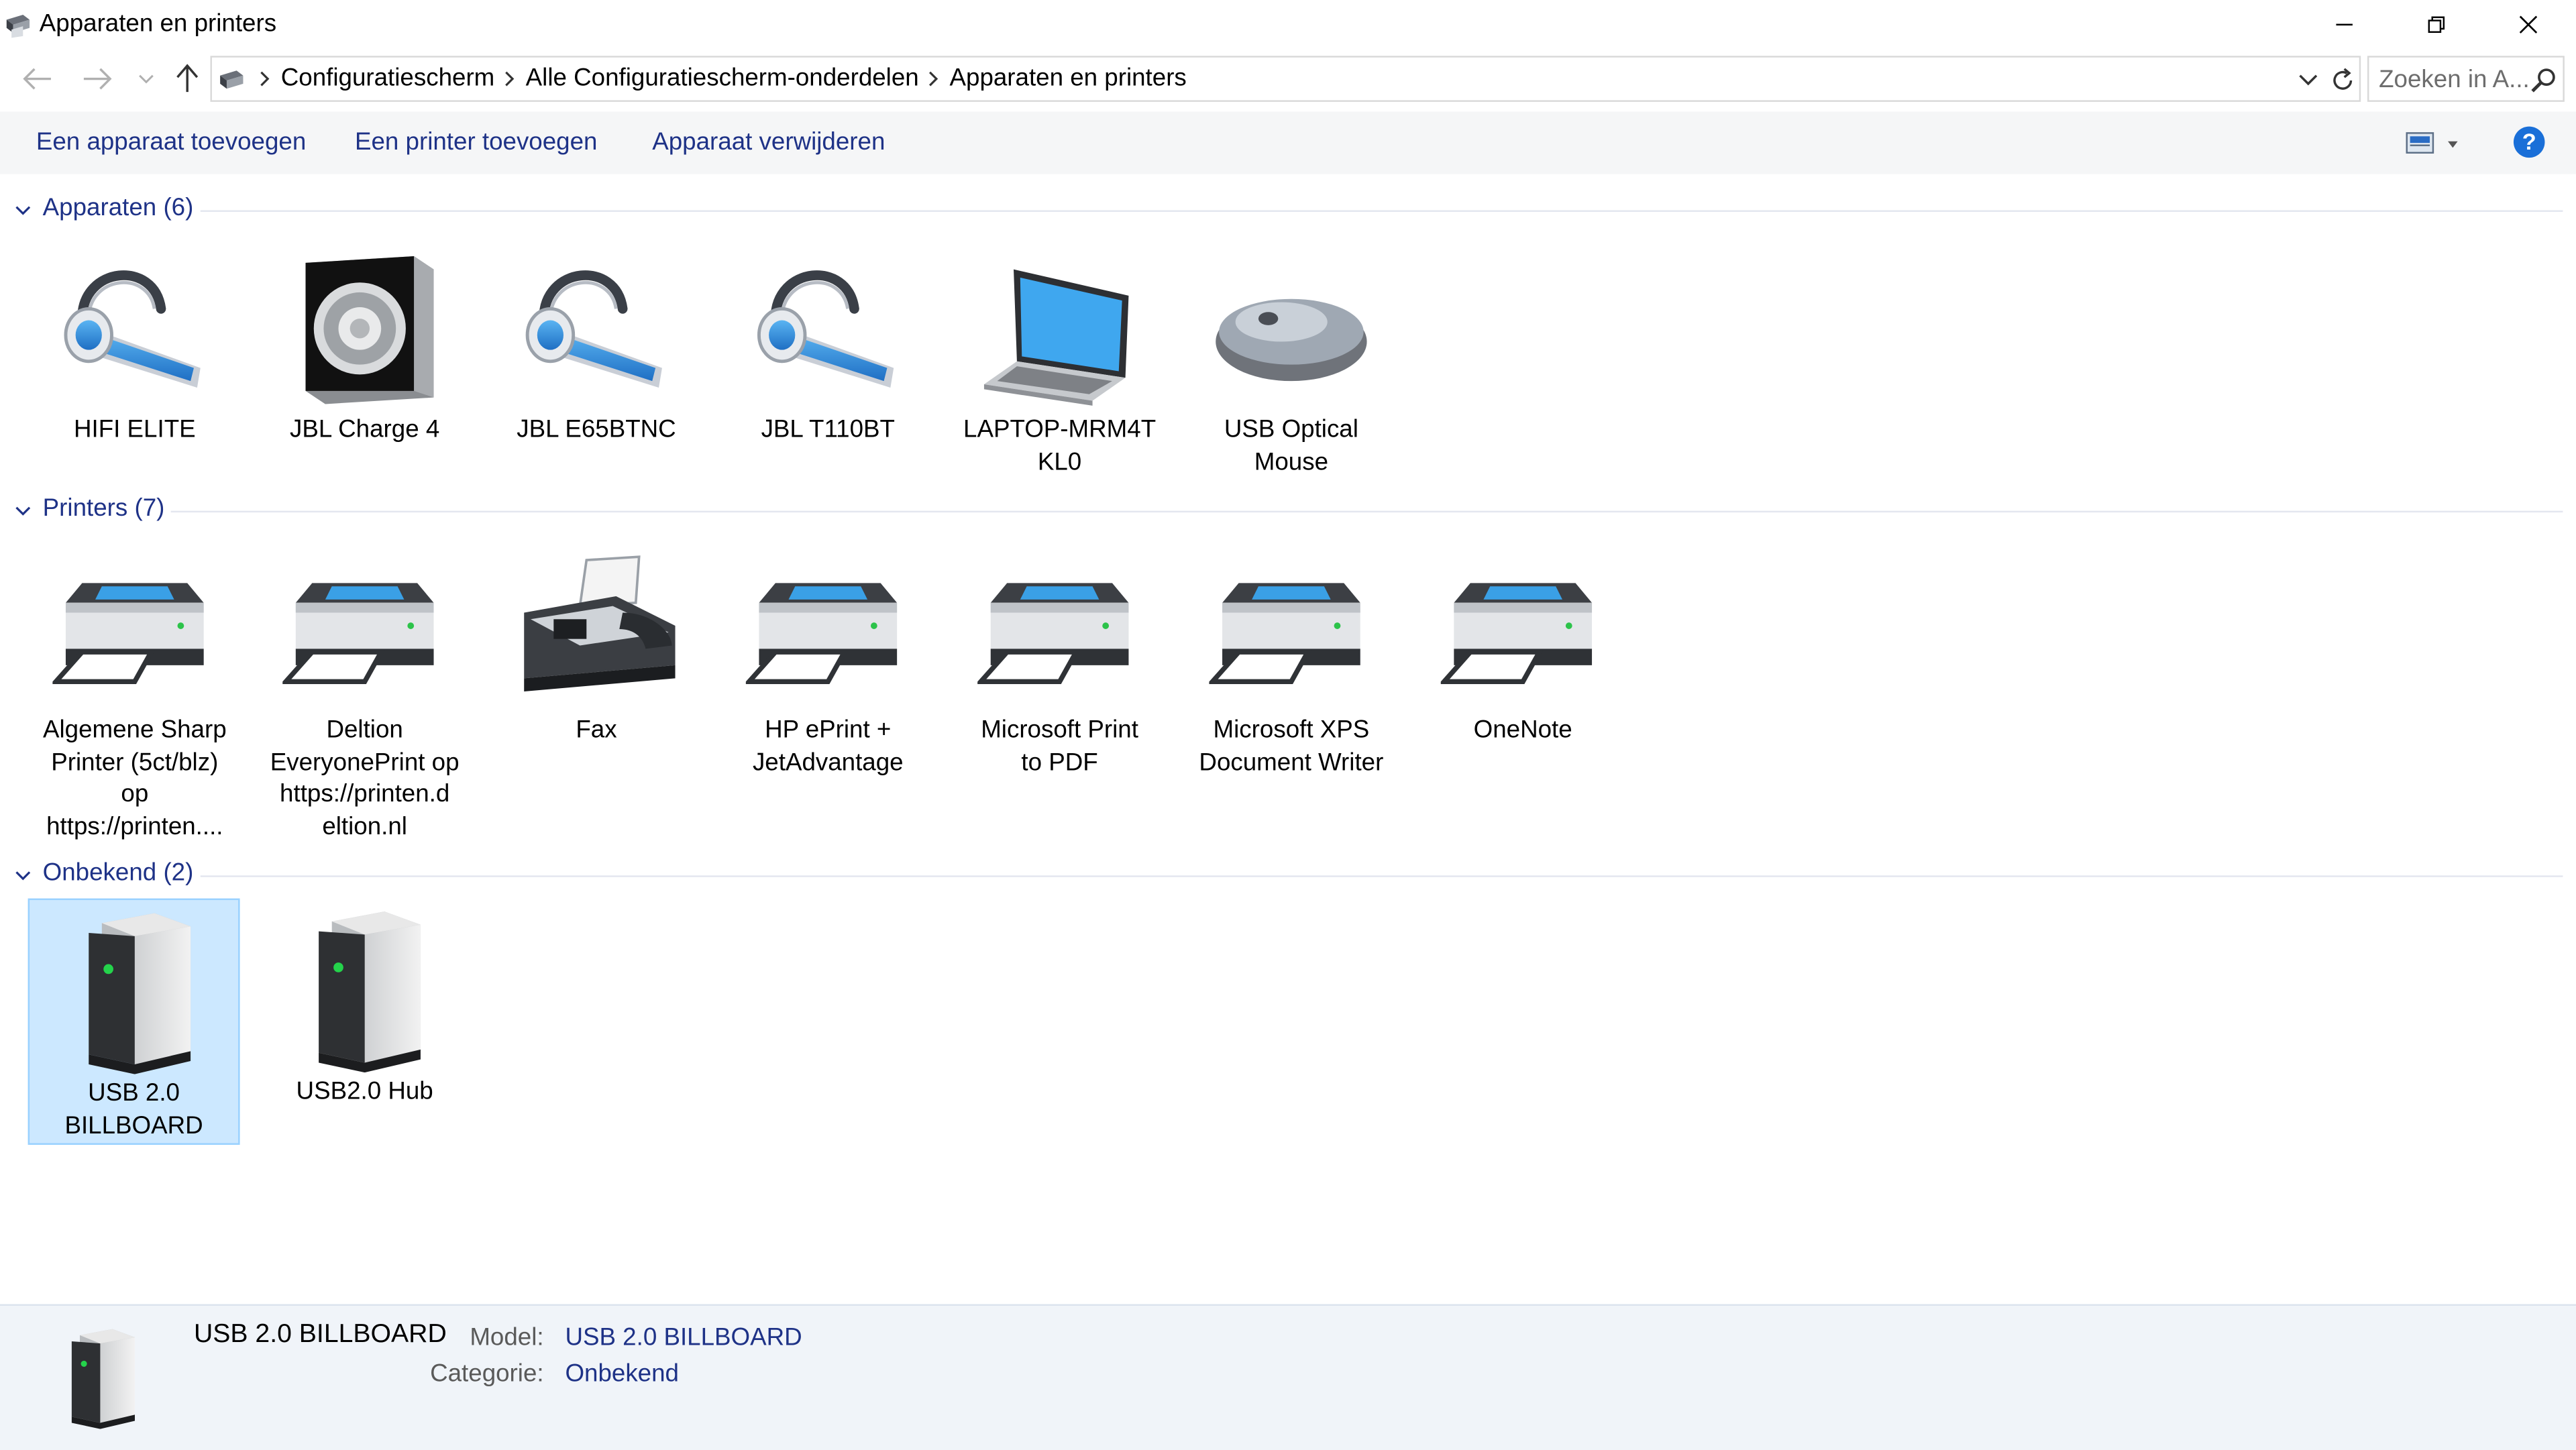 The width and height of the screenshot is (2576, 1450). What do you see at coordinates (18, 26) in the screenshot?
I see `devices-and-printers-icon` at bounding box center [18, 26].